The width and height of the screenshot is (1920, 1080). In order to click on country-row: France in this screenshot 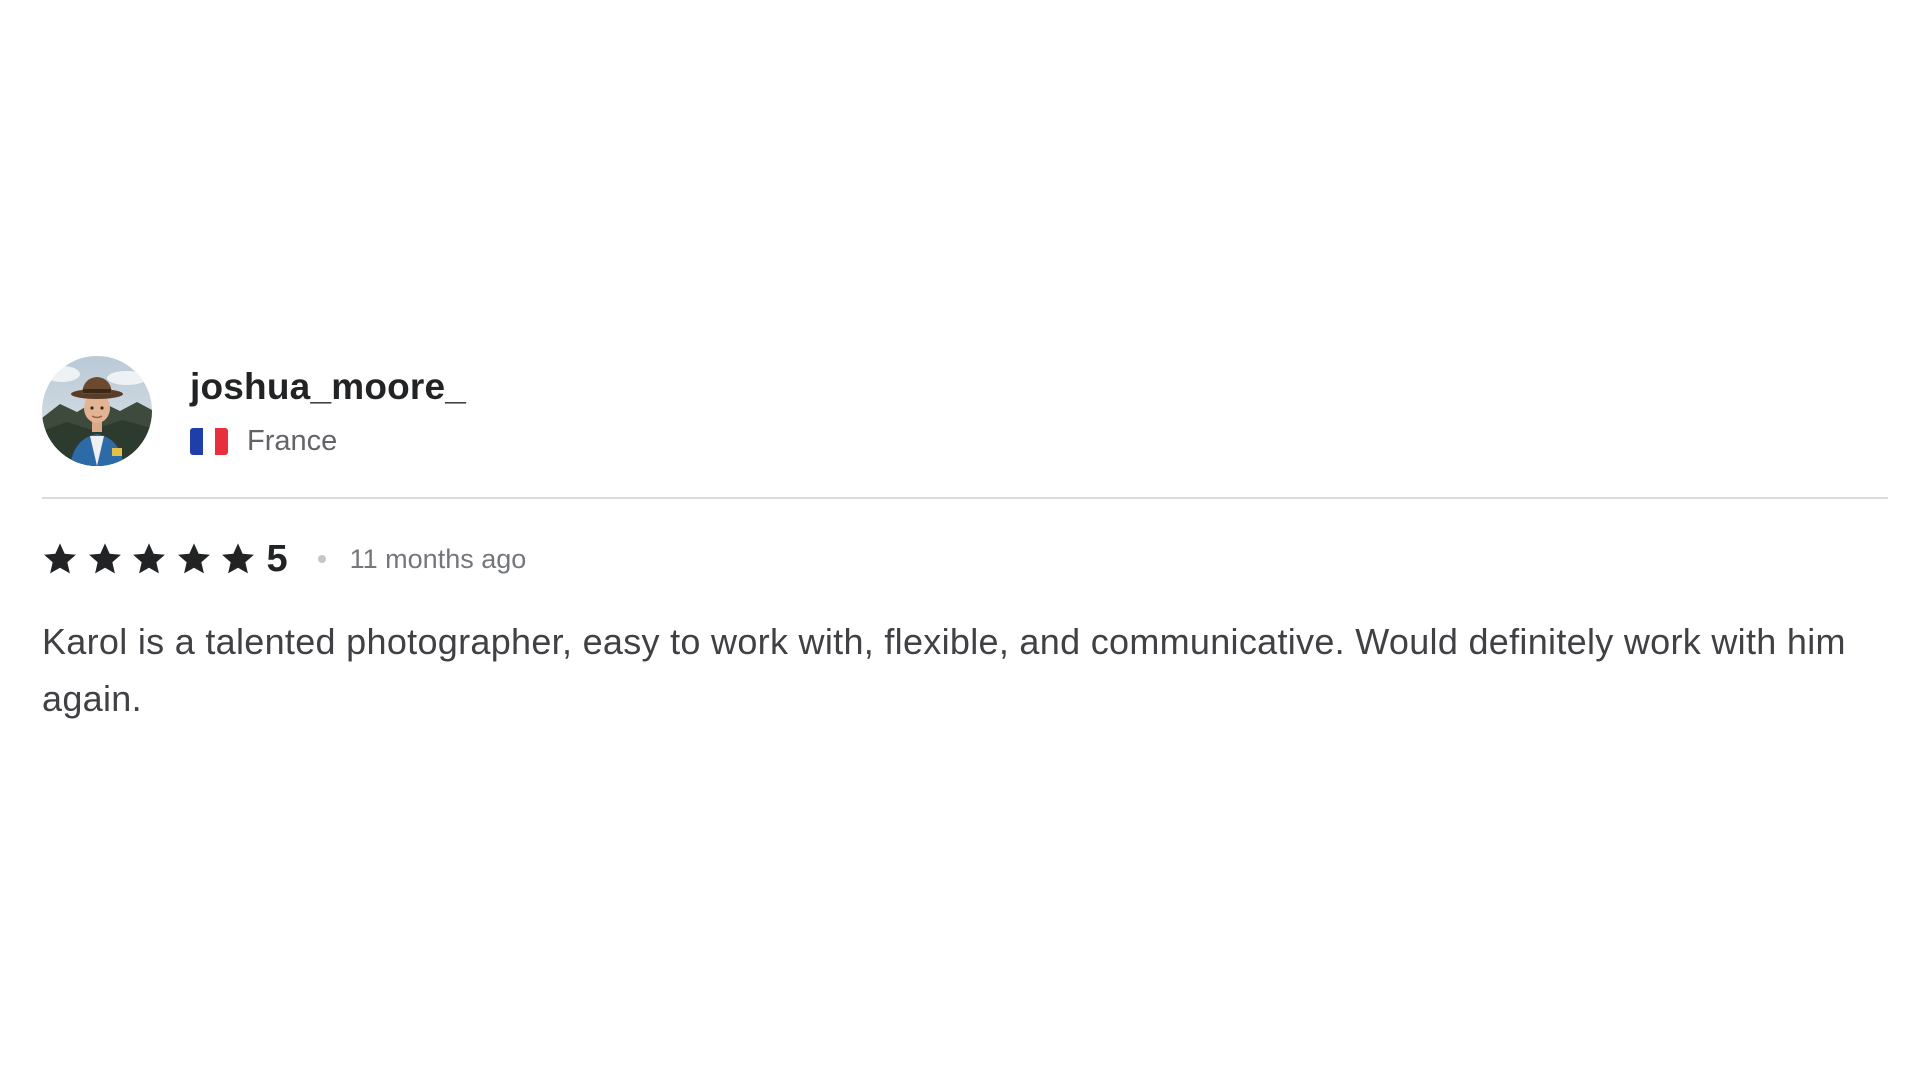, I will do `click(328, 441)`.